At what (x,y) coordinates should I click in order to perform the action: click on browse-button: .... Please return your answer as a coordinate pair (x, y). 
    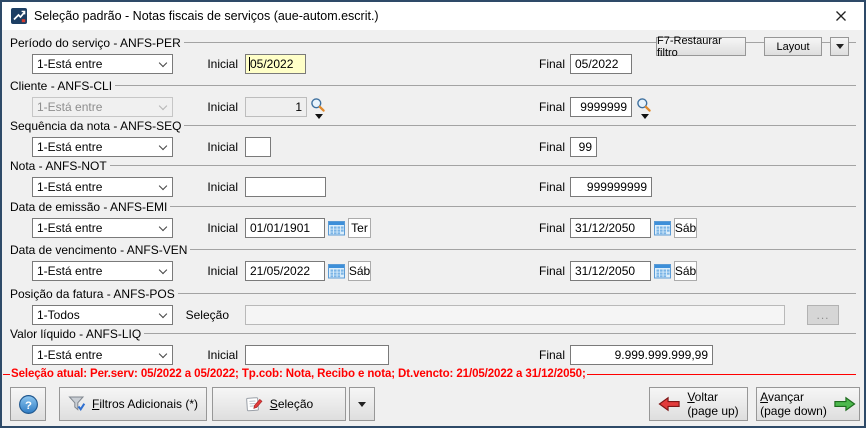
    Looking at the image, I should click on (823, 315).